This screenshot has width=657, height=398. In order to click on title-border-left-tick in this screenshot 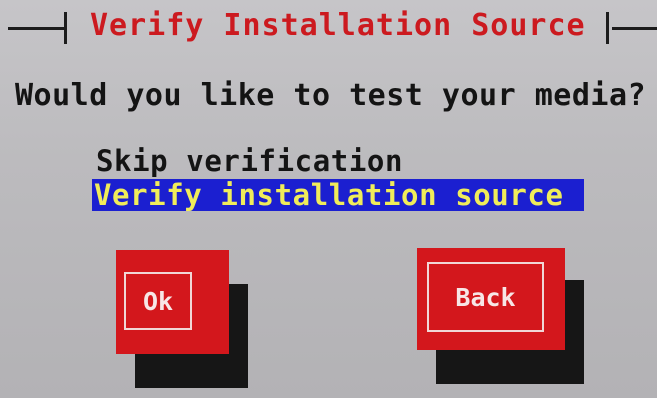, I will do `click(65, 28)`.